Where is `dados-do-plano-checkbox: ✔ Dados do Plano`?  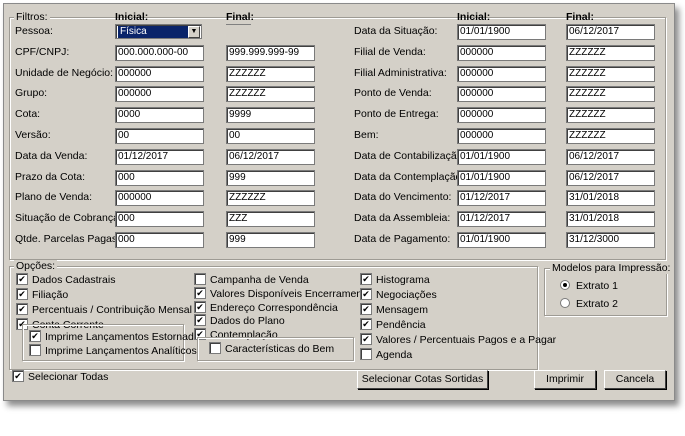
dados-do-plano-checkbox: ✔ Dados do Plano is located at coordinates (239, 320).